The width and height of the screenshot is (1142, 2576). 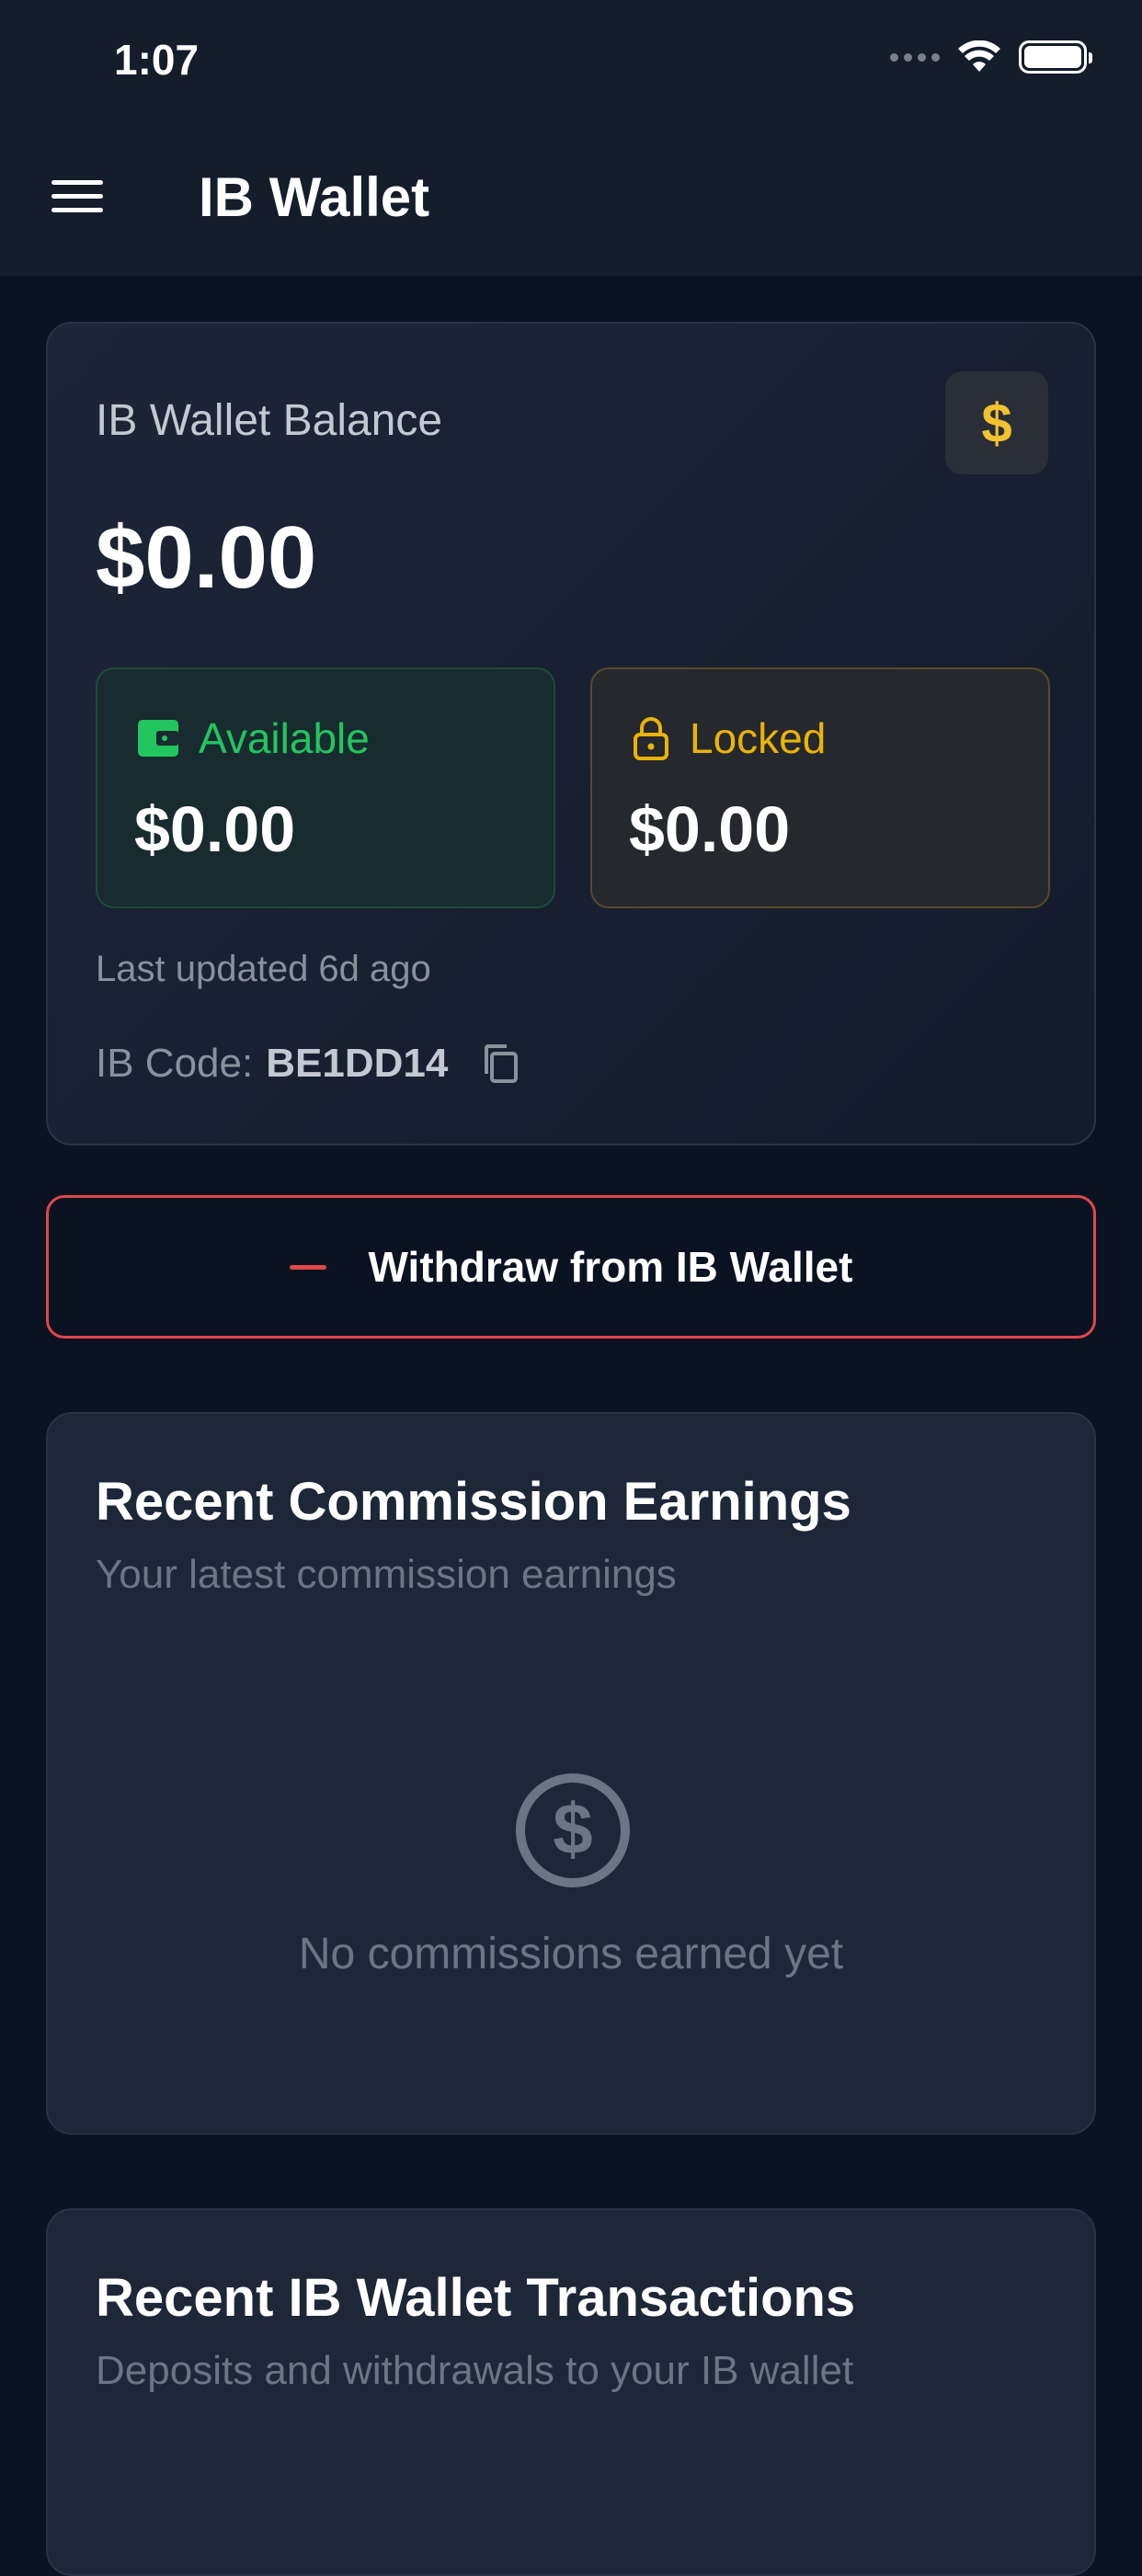 I want to click on copy-icon, so click(x=500, y=1064).